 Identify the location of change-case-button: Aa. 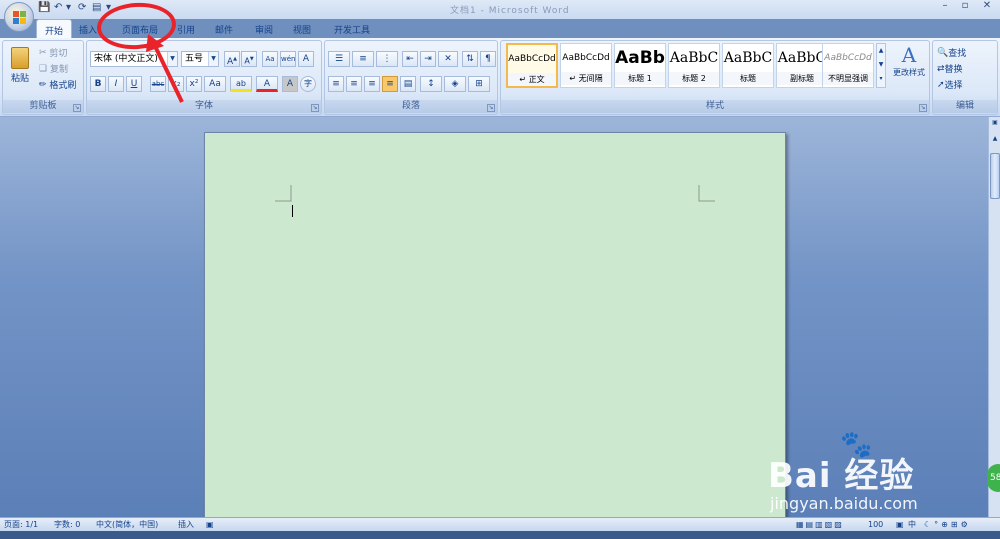
(215, 84).